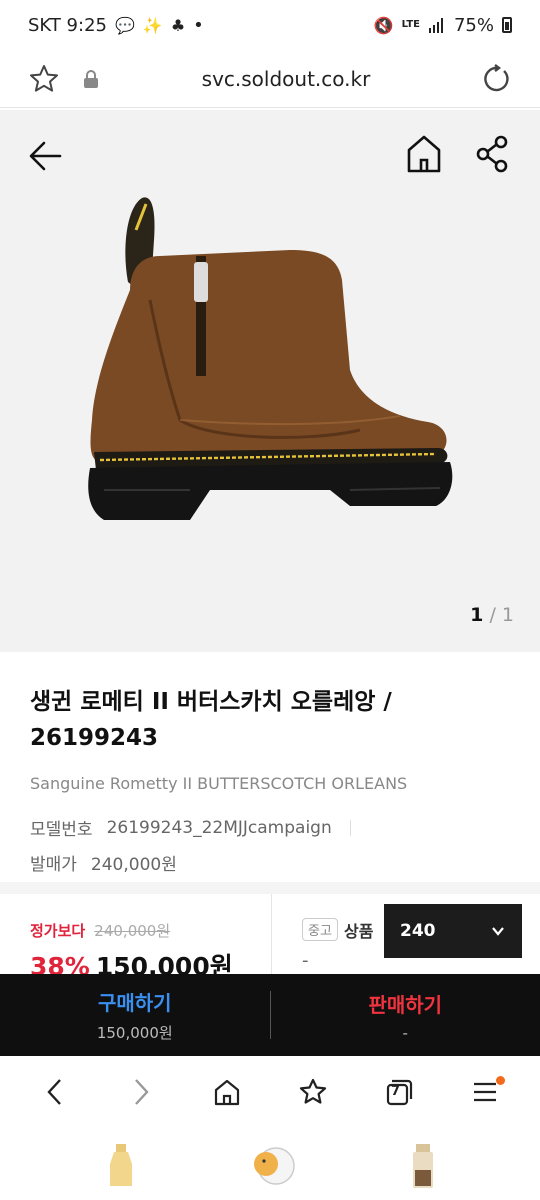 Image resolution: width=540 pixels, height=1200 pixels. I want to click on price-area: 정가보다 240,000원 38% 150,000원 중고 상품 - 240, so click(270, 934).